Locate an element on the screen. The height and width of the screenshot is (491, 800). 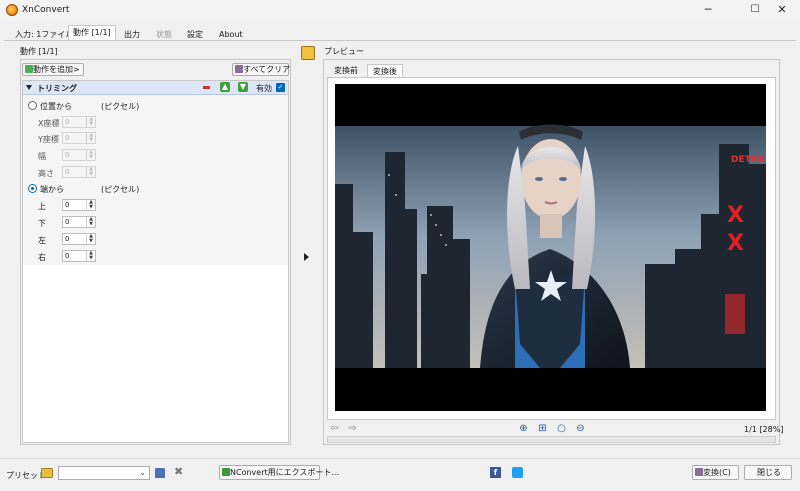
enabled-label: 有効 is located at coordinates (264, 88).